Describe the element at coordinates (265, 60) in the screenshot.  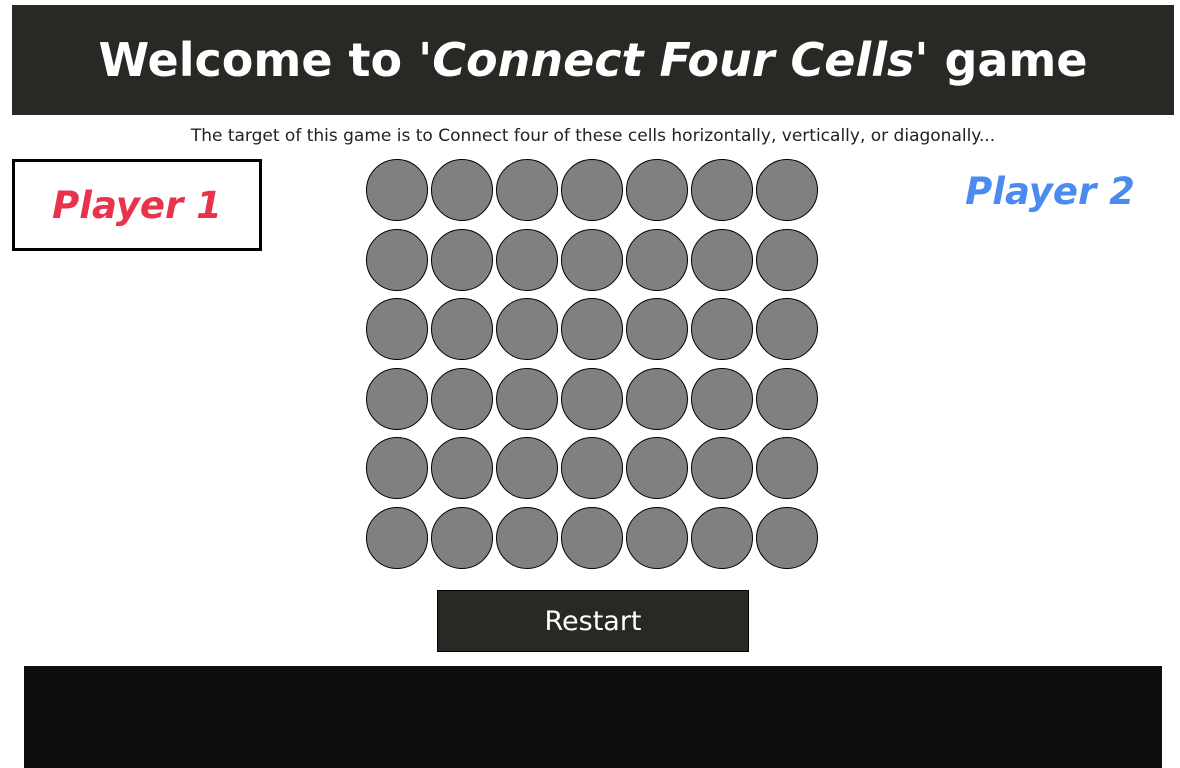
I see `title-prefix: Welcome to '` at that location.